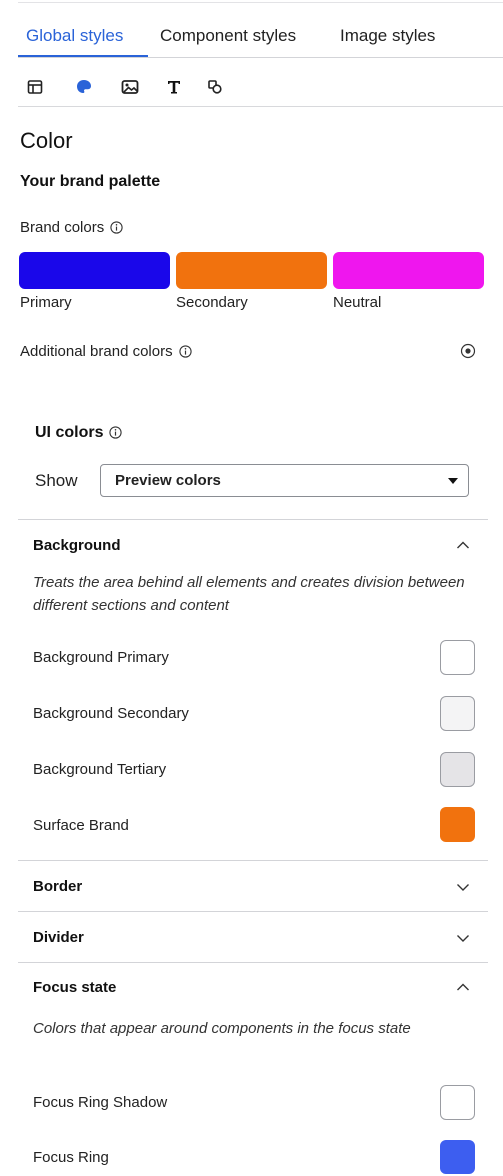  Describe the element at coordinates (468, 351) in the screenshot. I see `add-circle-icon` at that location.